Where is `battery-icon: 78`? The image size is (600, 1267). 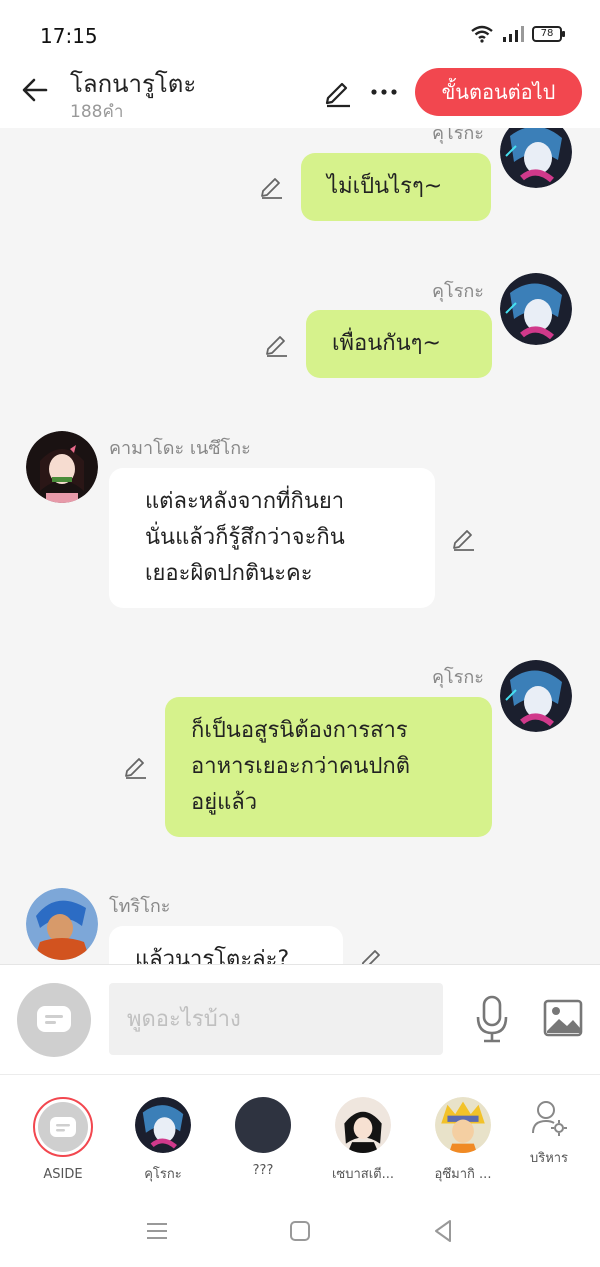
battery-icon: 78 is located at coordinates (548, 34).